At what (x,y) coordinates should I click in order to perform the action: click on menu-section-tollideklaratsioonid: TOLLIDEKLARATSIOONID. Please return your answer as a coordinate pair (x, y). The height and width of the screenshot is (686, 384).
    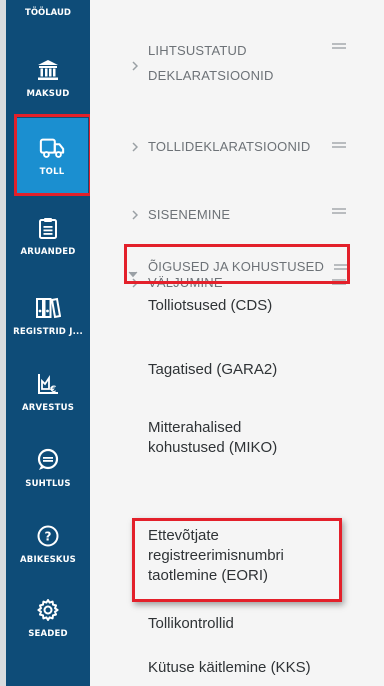
    Looking at the image, I should click on (225, 147).